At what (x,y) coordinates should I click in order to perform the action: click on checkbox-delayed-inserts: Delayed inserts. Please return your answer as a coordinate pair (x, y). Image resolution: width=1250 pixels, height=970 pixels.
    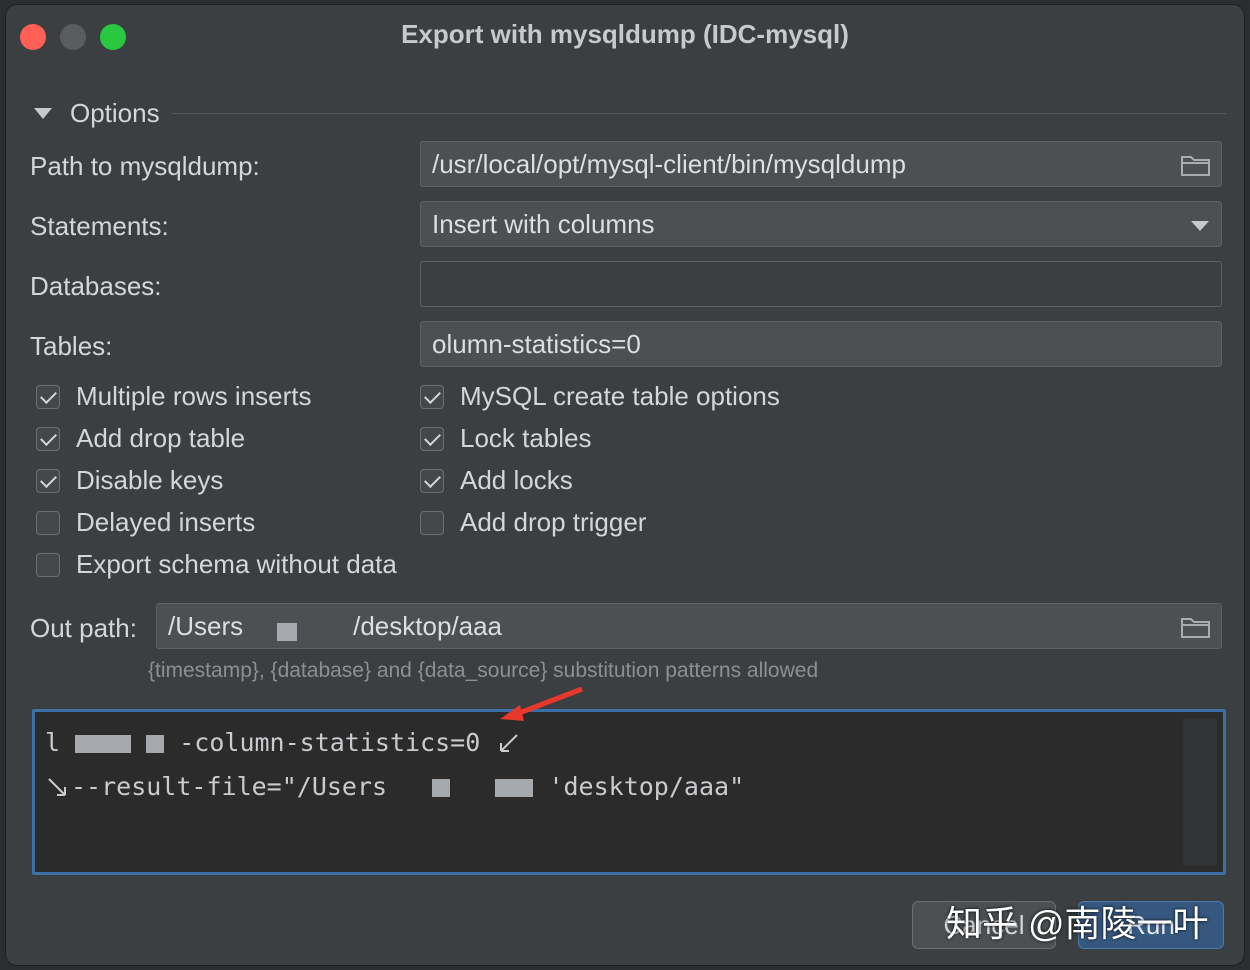
    Looking at the image, I should click on (145, 522).